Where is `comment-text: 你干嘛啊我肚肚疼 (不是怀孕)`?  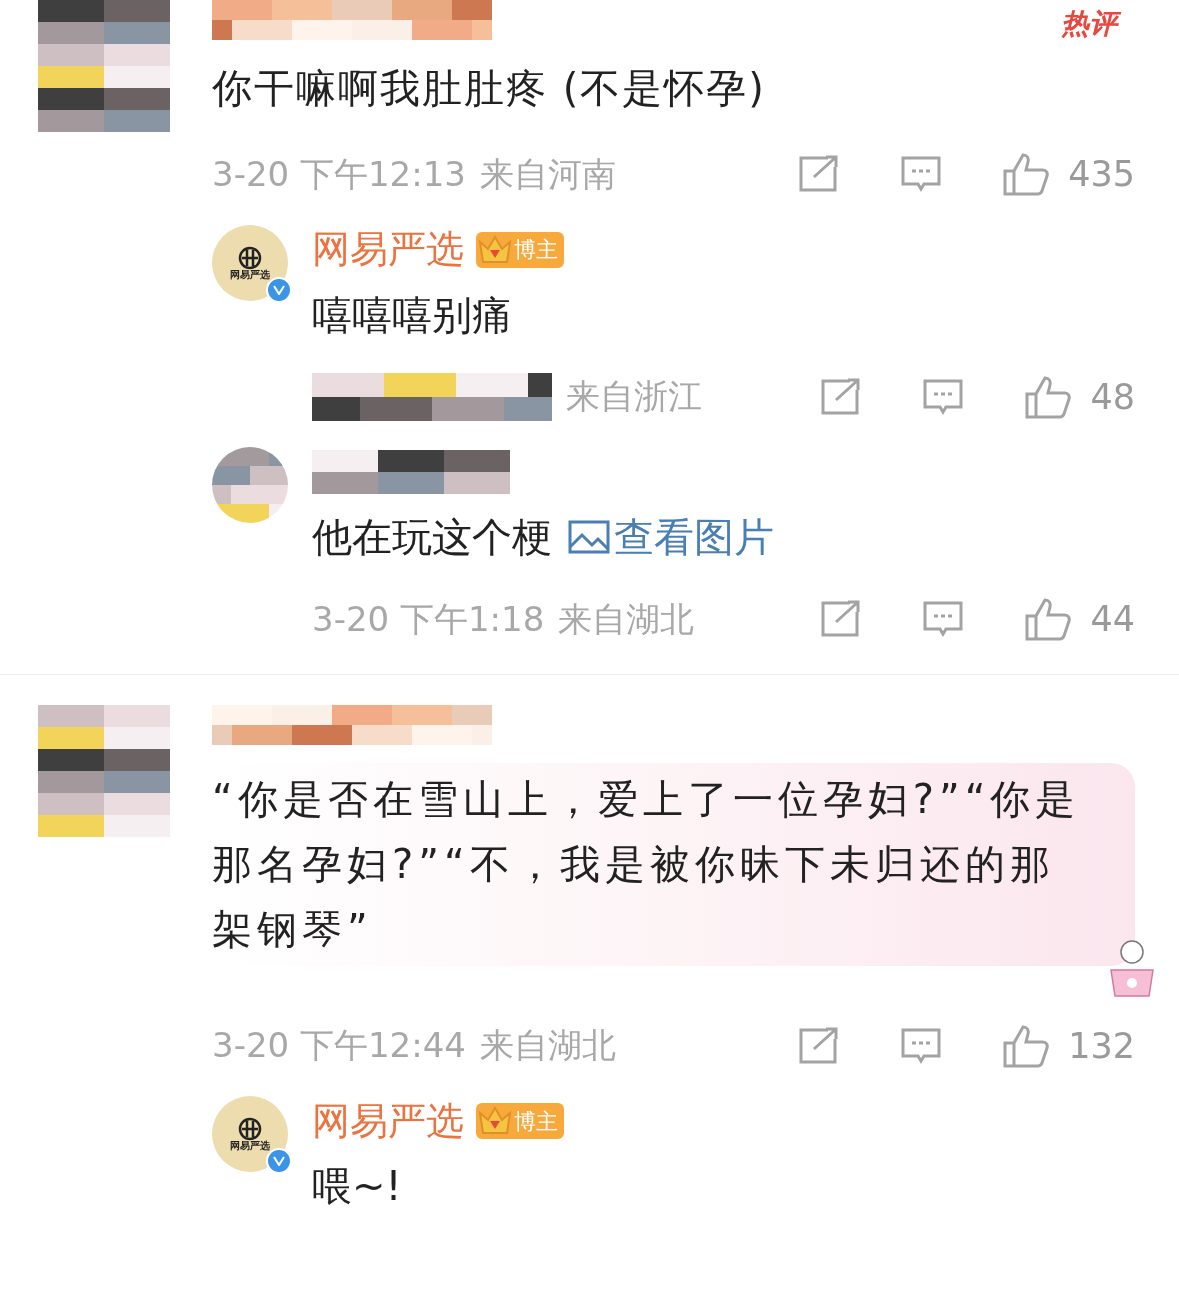 comment-text: 你干嘛啊我肚肚疼 (不是怀孕) is located at coordinates (489, 88).